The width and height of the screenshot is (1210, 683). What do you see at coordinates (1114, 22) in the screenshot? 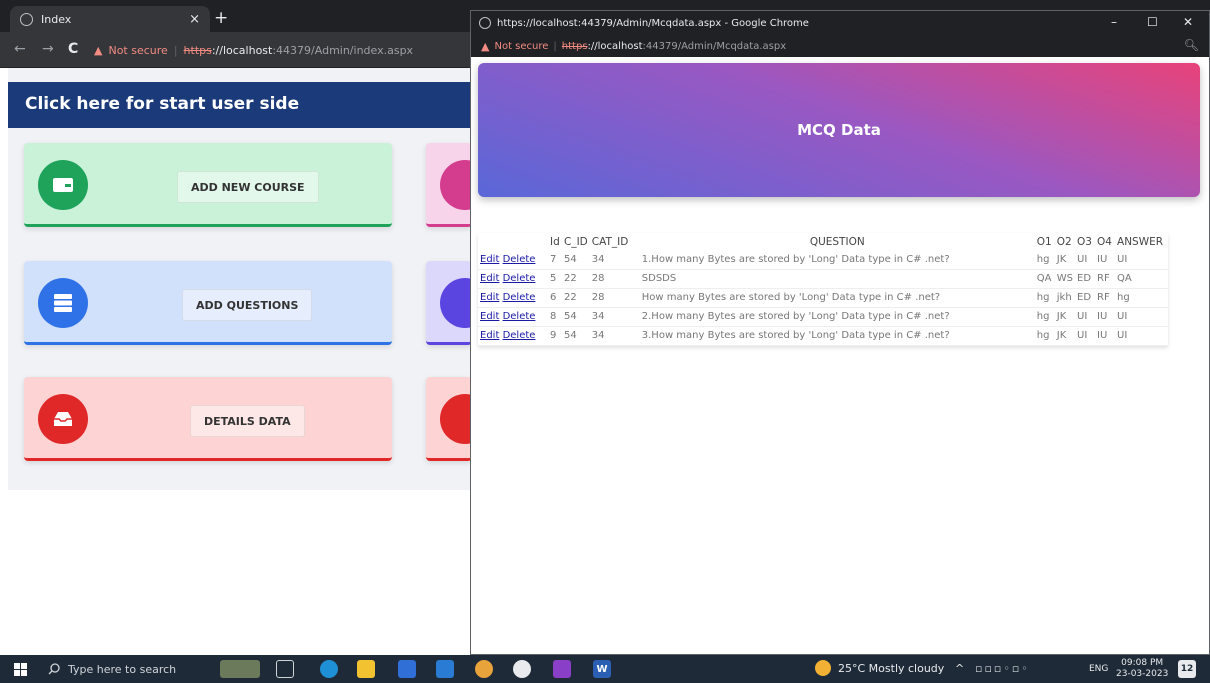
I see `minimize-icon: –` at bounding box center [1114, 22].